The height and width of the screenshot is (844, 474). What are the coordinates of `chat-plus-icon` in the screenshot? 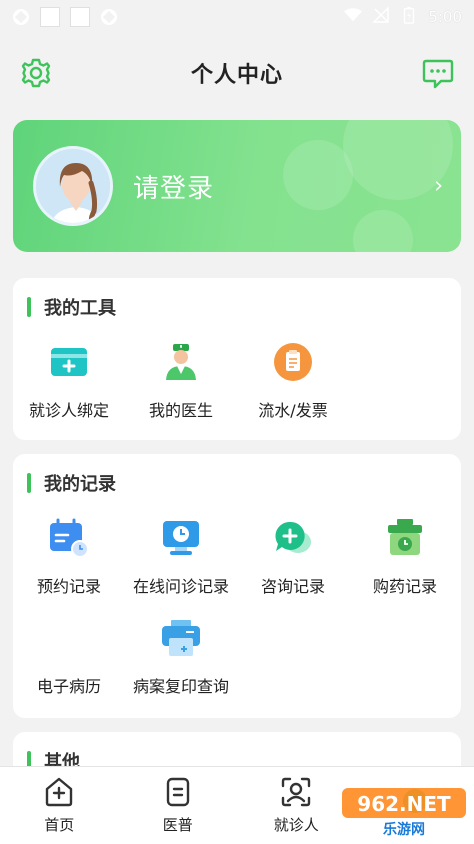 It's located at (293, 538).